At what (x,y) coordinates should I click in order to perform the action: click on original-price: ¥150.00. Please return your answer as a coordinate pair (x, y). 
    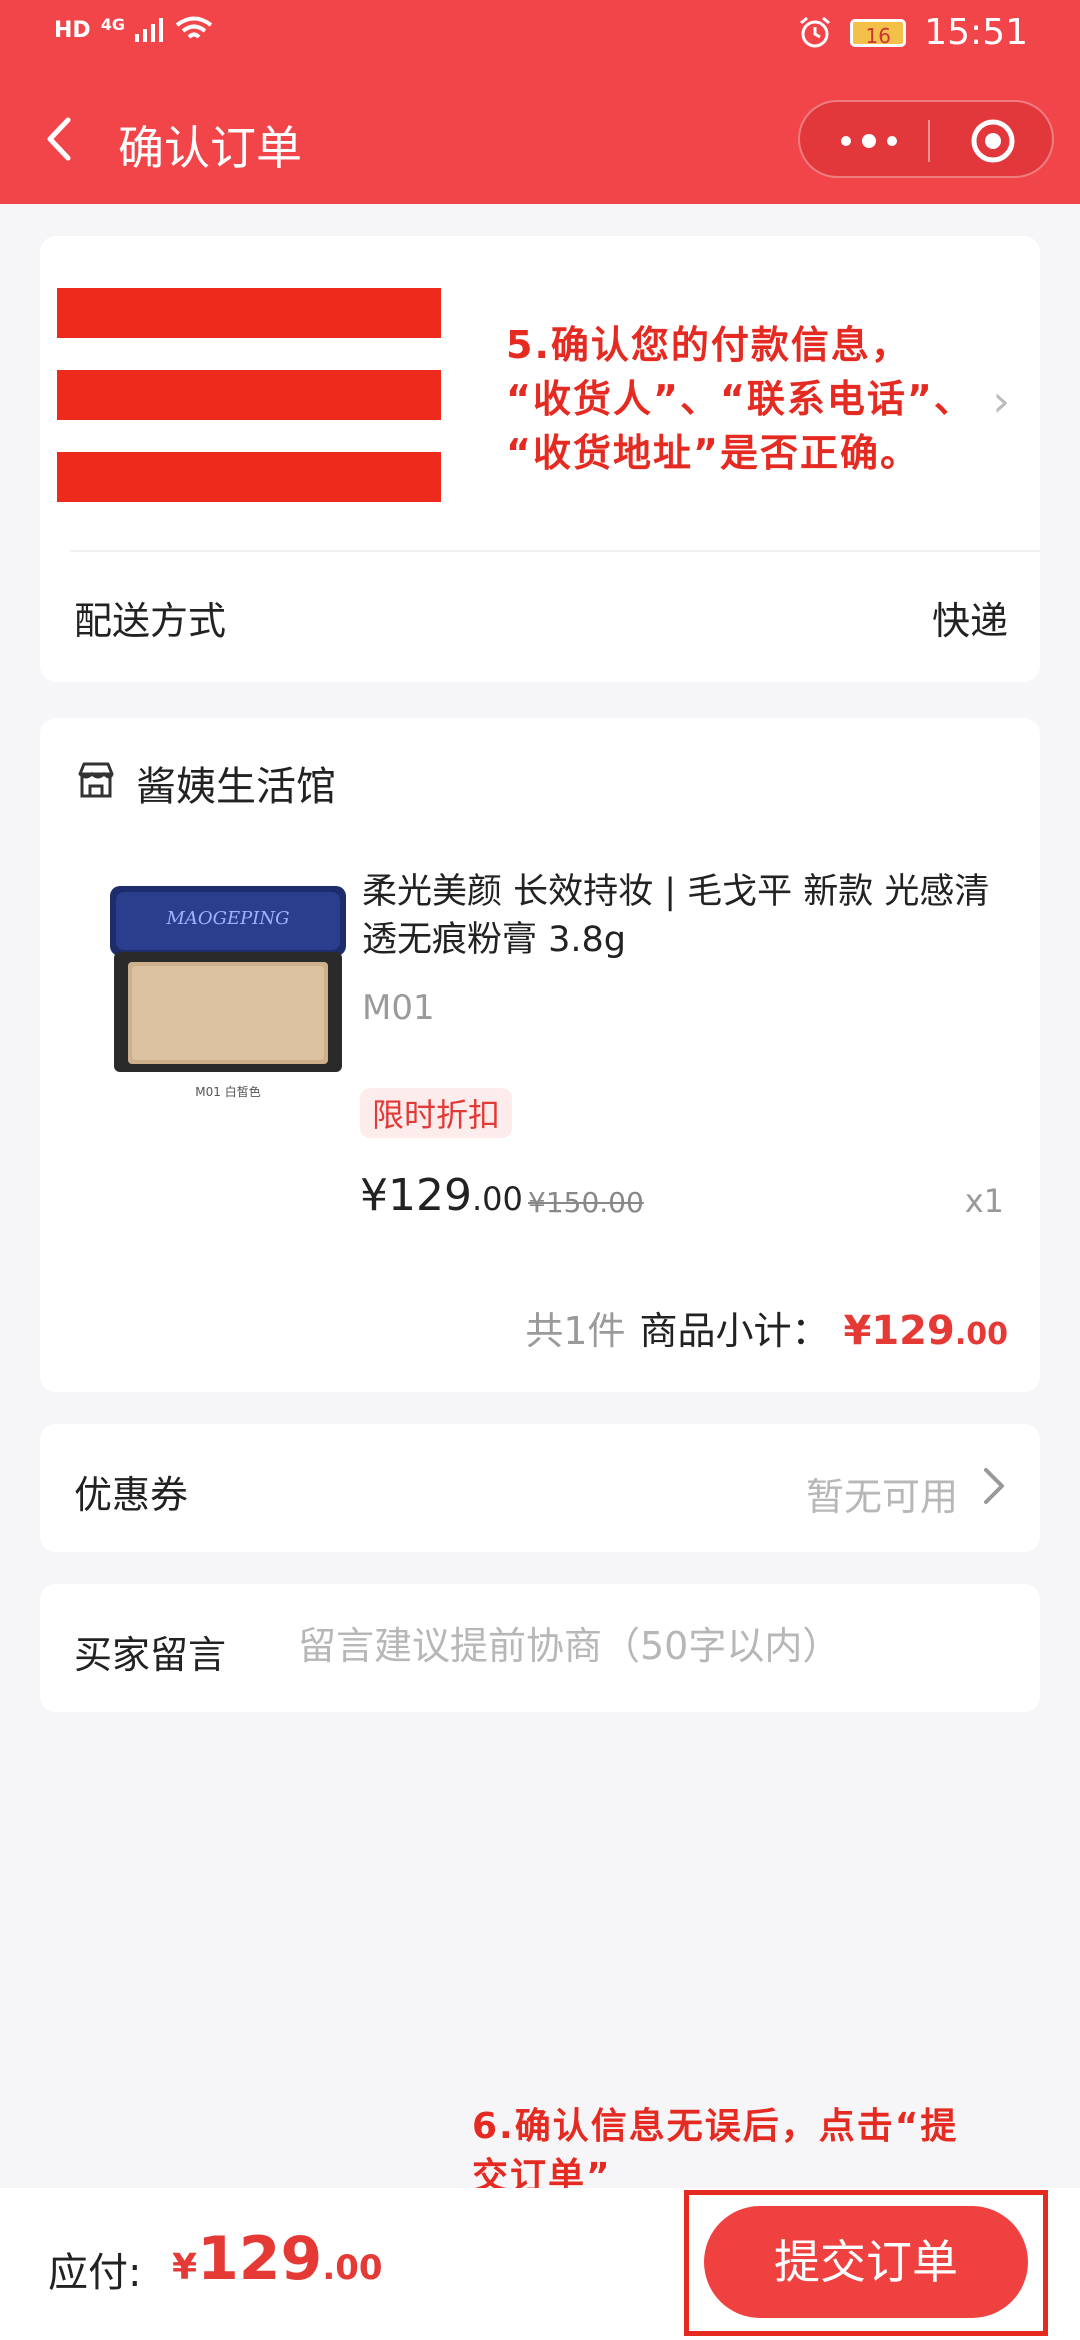
    Looking at the image, I should click on (586, 1202).